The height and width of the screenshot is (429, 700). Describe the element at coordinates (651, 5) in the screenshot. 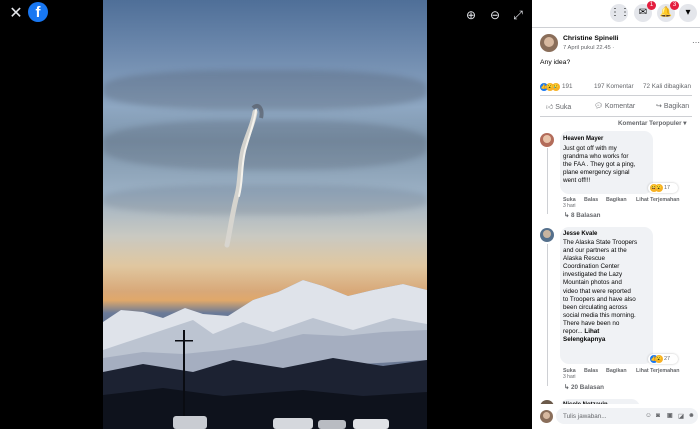

I see `messenger-badge: 1` at that location.